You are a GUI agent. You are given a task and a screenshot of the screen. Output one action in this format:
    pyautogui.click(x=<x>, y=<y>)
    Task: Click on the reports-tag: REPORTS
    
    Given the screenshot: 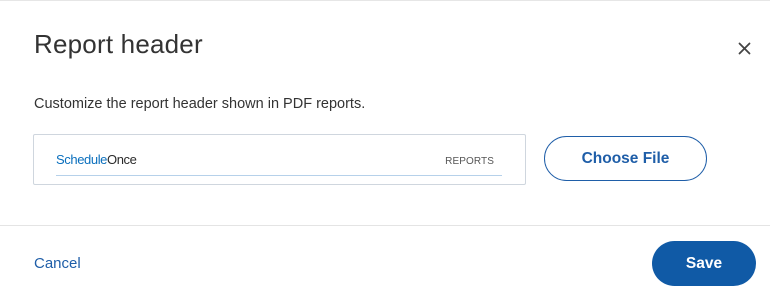 What is the action you would take?
    pyautogui.click(x=469, y=161)
    